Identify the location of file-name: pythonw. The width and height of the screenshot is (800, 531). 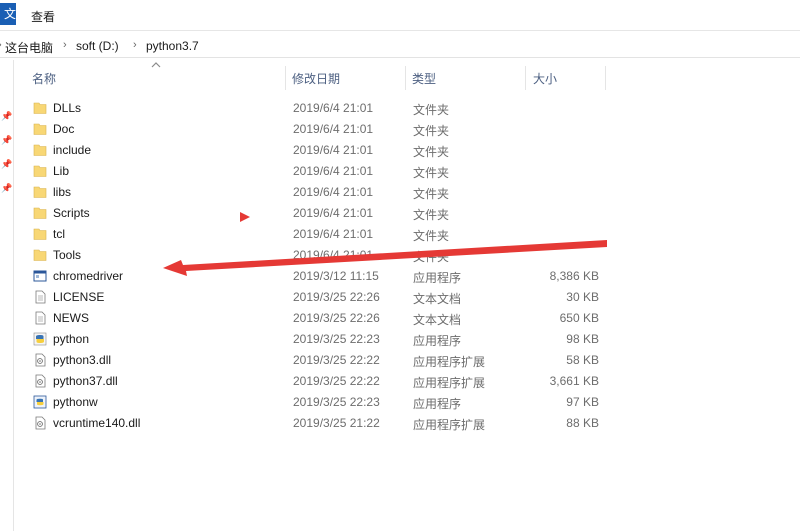
(75, 402).